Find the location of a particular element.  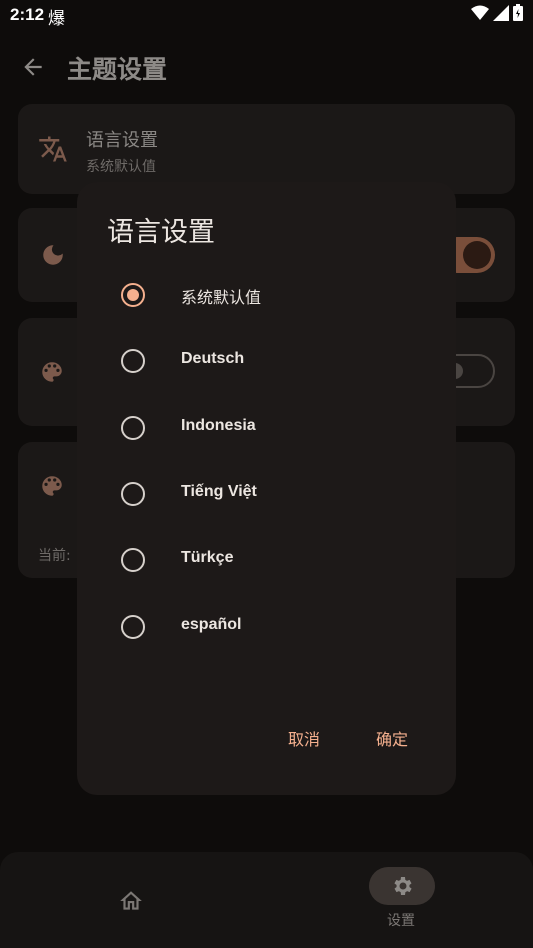

back-arrow-icon is located at coordinates (33, 67).